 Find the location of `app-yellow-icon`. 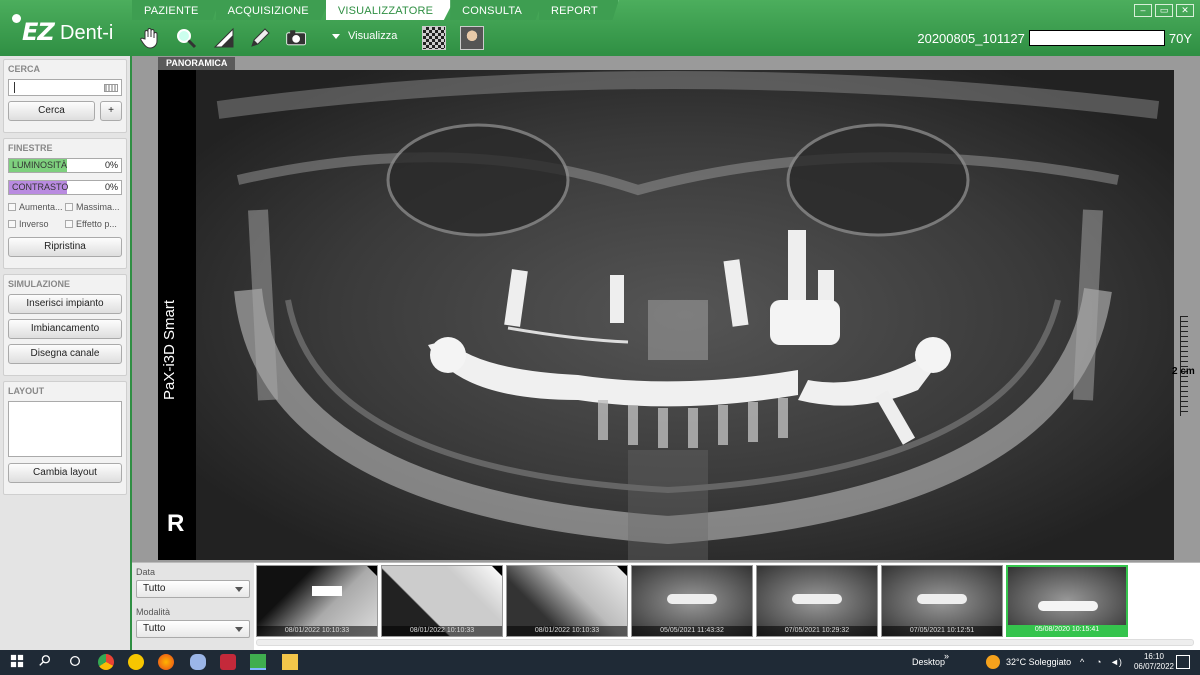

app-yellow-icon is located at coordinates (136, 662).